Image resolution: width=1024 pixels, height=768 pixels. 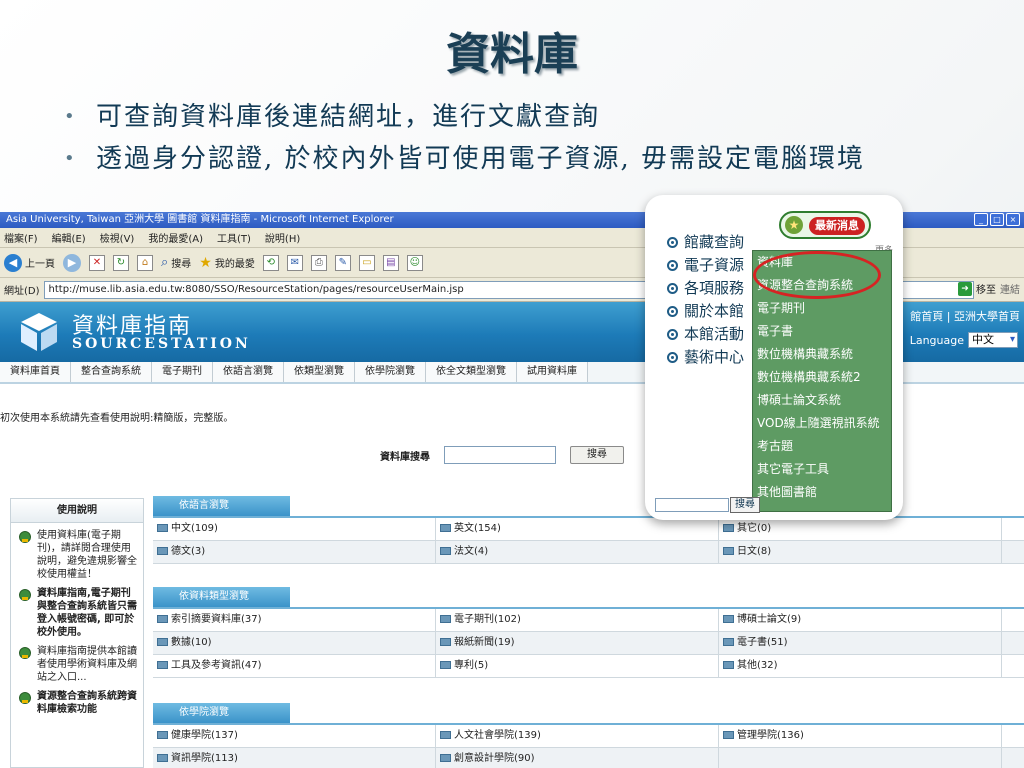 What do you see at coordinates (318, 262) in the screenshot?
I see `print-icon: ⎙` at bounding box center [318, 262].